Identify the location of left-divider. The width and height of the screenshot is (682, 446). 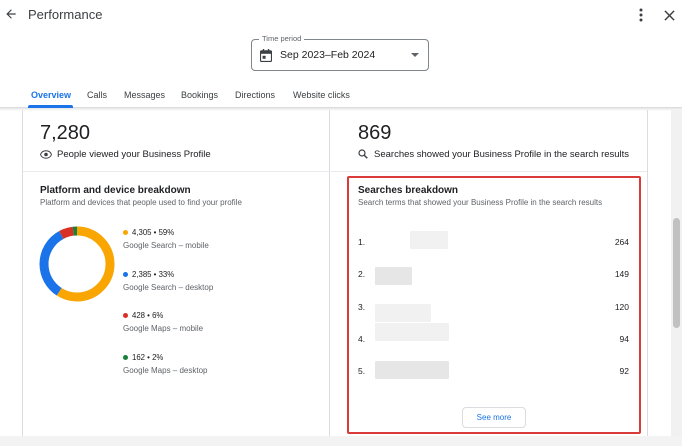
(176, 171).